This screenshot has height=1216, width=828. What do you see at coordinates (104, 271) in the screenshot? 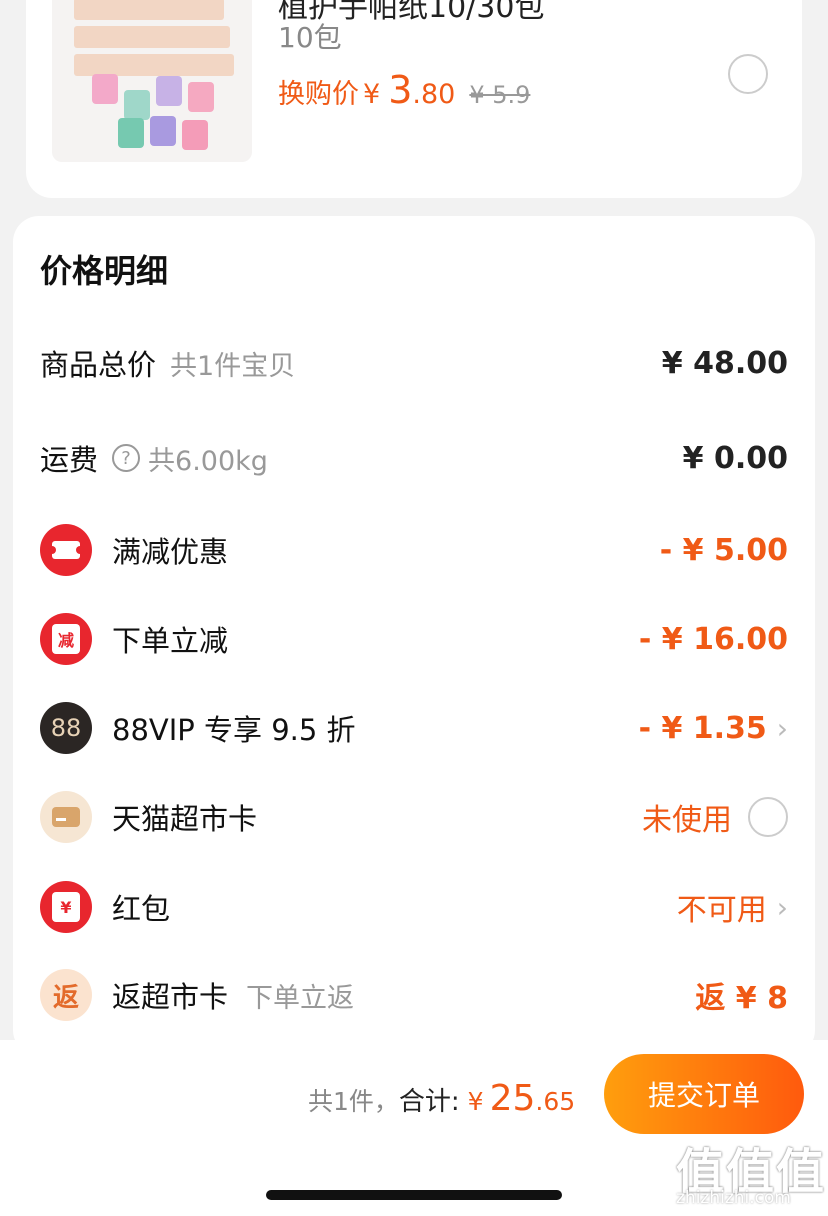
I see `section-title: 价格明细` at bounding box center [104, 271].